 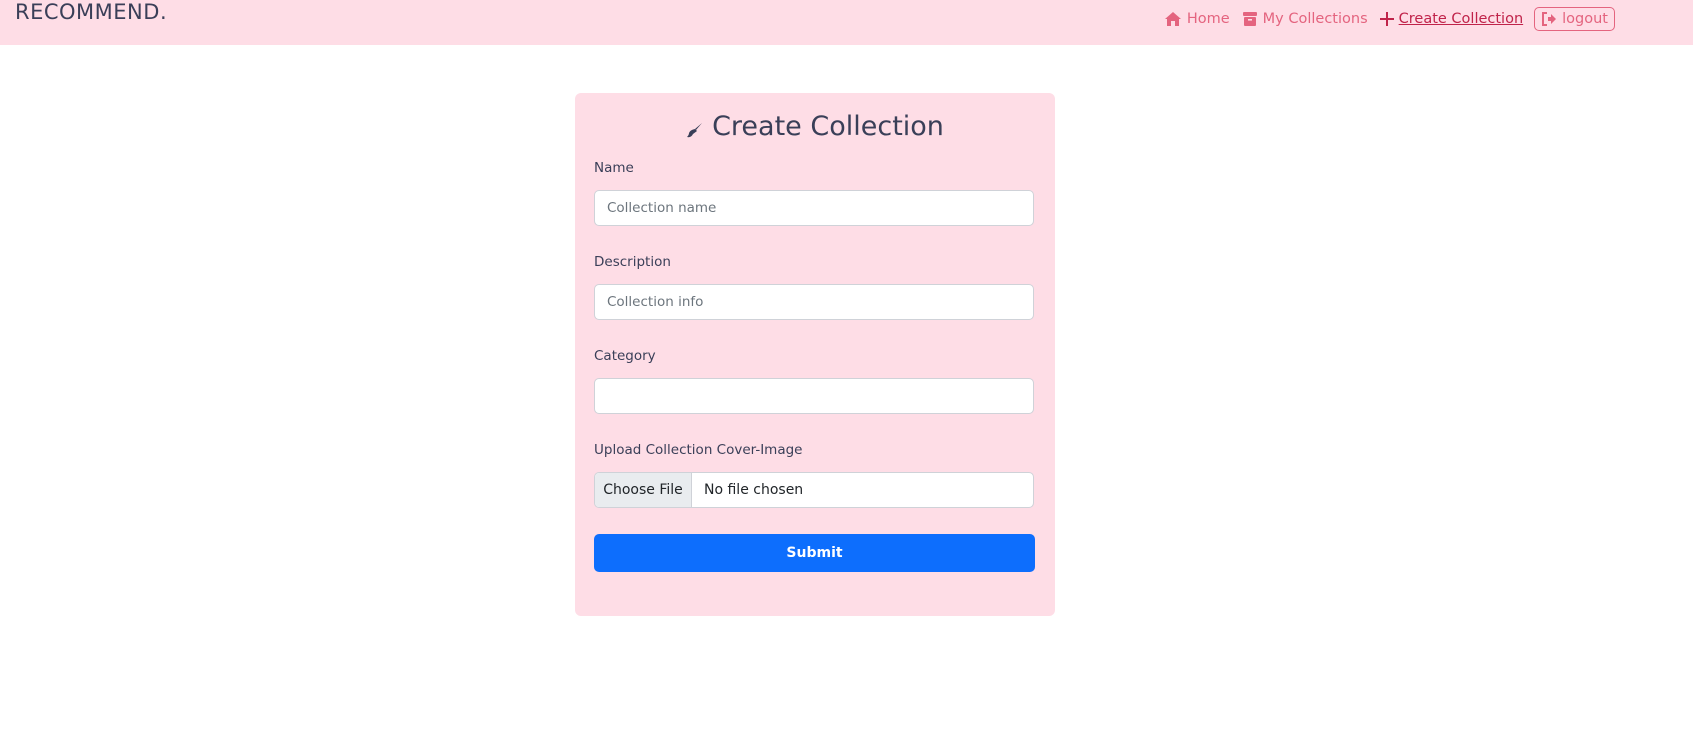 What do you see at coordinates (1585, 19) in the screenshot?
I see `logout-label: logout` at bounding box center [1585, 19].